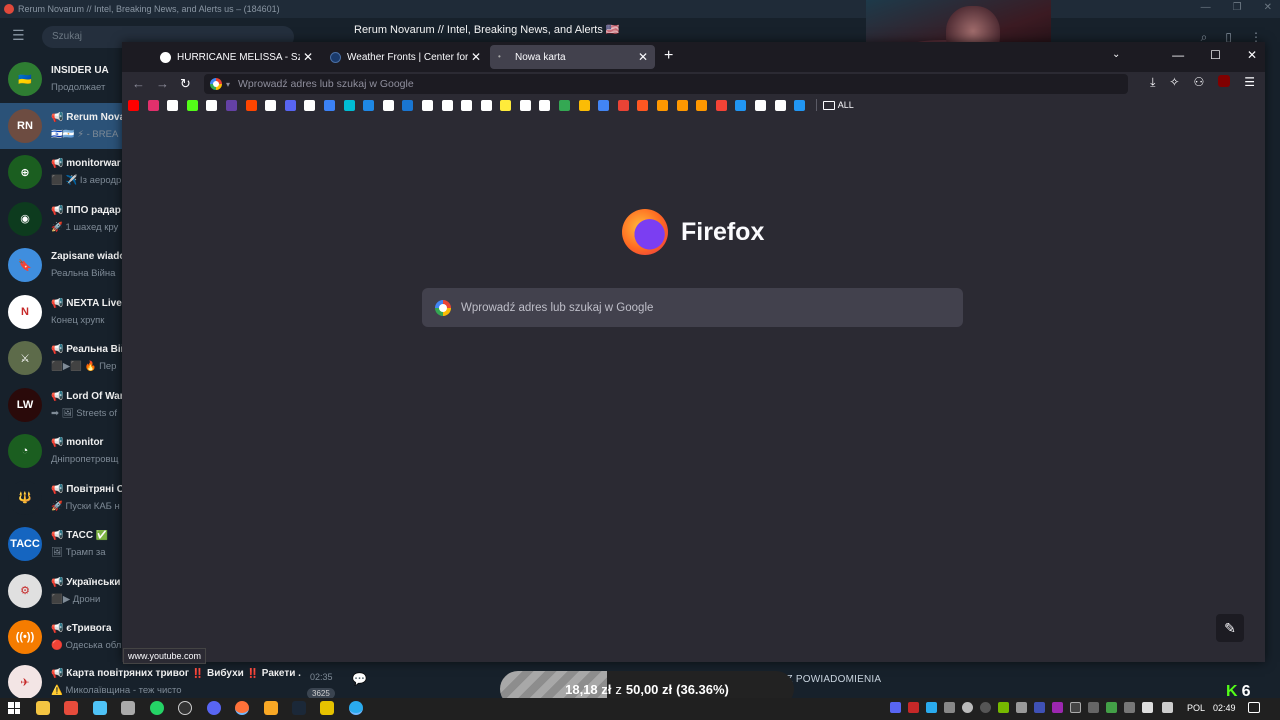  What do you see at coordinates (157, 708) in the screenshot?
I see `whatsapp-icon` at bounding box center [157, 708].